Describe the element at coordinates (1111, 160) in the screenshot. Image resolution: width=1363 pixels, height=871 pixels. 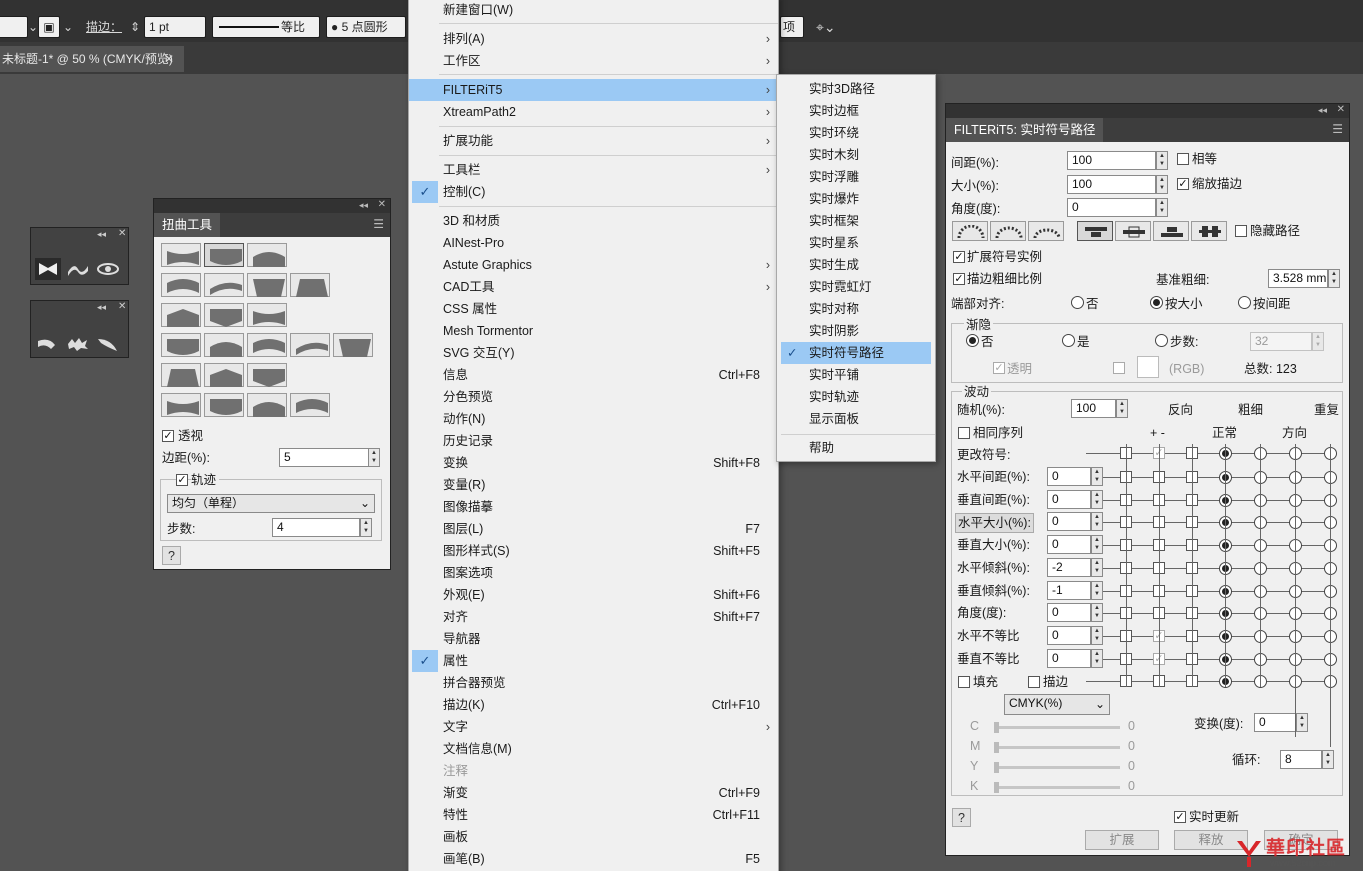
I see `spacing-input: 100` at that location.